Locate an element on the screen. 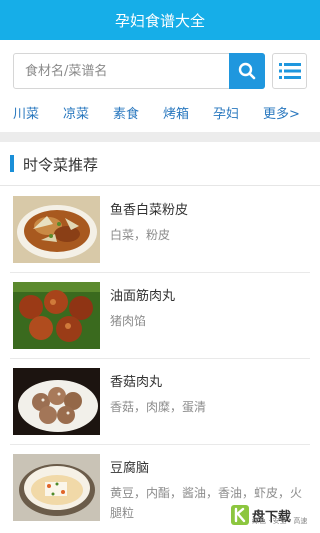 The height and width of the screenshot is (533, 320). search-icon is located at coordinates (247, 71).